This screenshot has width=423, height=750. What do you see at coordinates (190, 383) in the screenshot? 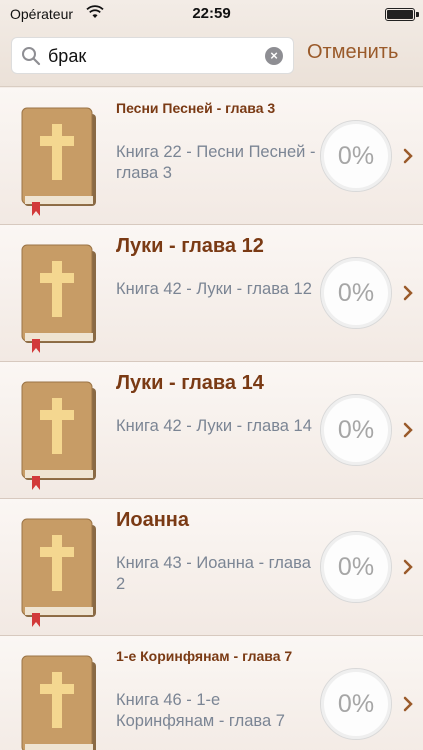
I see `result-title: Луки - глава 14` at bounding box center [190, 383].